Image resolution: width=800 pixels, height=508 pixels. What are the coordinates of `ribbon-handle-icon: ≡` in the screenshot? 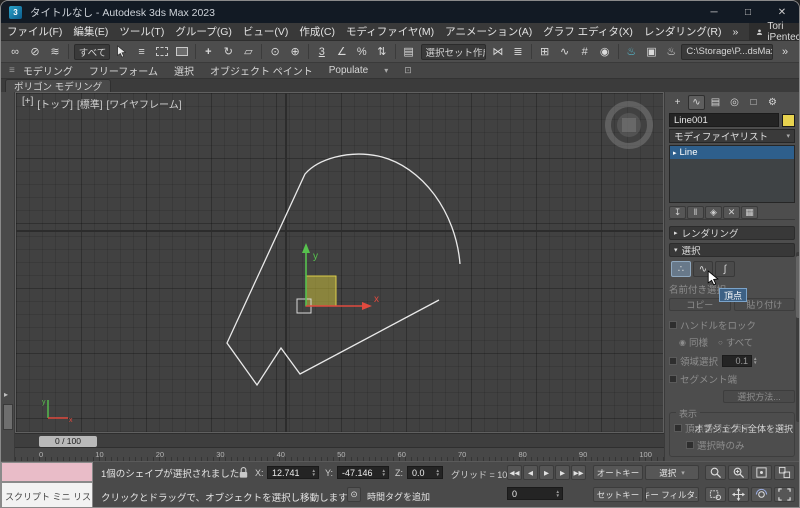 It's located at (12, 70).